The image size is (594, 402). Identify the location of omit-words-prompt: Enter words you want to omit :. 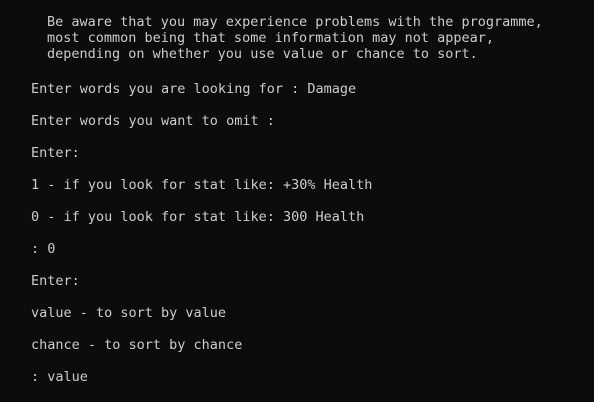
(157, 121).